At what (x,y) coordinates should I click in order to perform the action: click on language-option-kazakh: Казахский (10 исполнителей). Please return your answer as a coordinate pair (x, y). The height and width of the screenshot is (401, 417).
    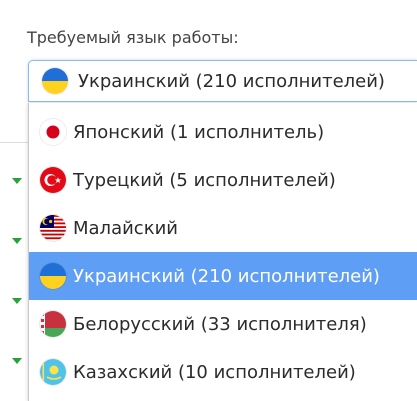
    Looking at the image, I should click on (223, 372).